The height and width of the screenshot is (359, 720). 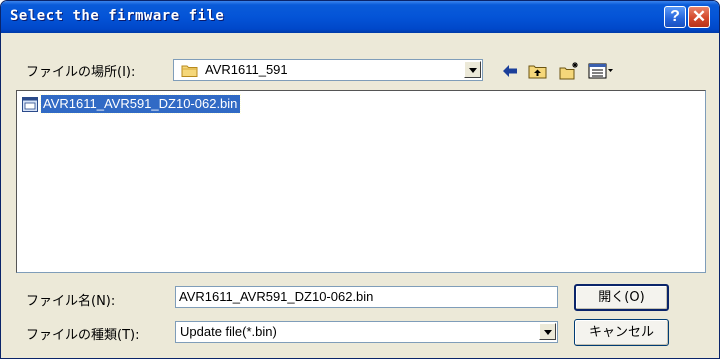 What do you see at coordinates (30, 104) in the screenshot?
I see `bin-file-icon` at bounding box center [30, 104].